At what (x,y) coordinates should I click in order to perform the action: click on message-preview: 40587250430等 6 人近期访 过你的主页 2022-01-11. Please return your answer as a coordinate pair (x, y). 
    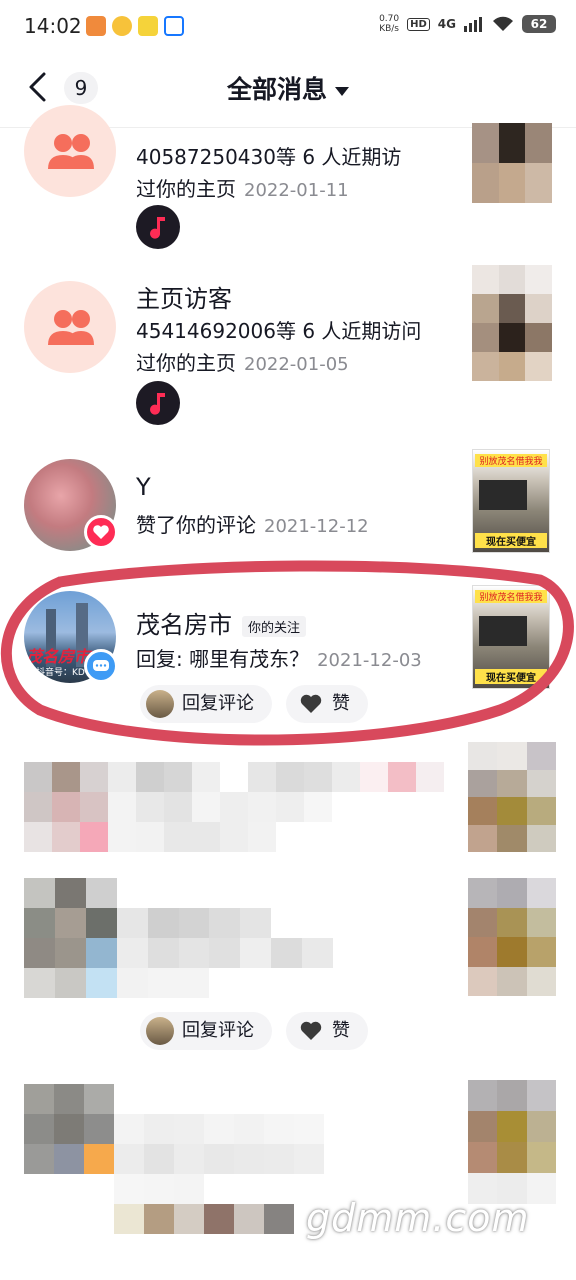
    Looking at the image, I should click on (296, 174).